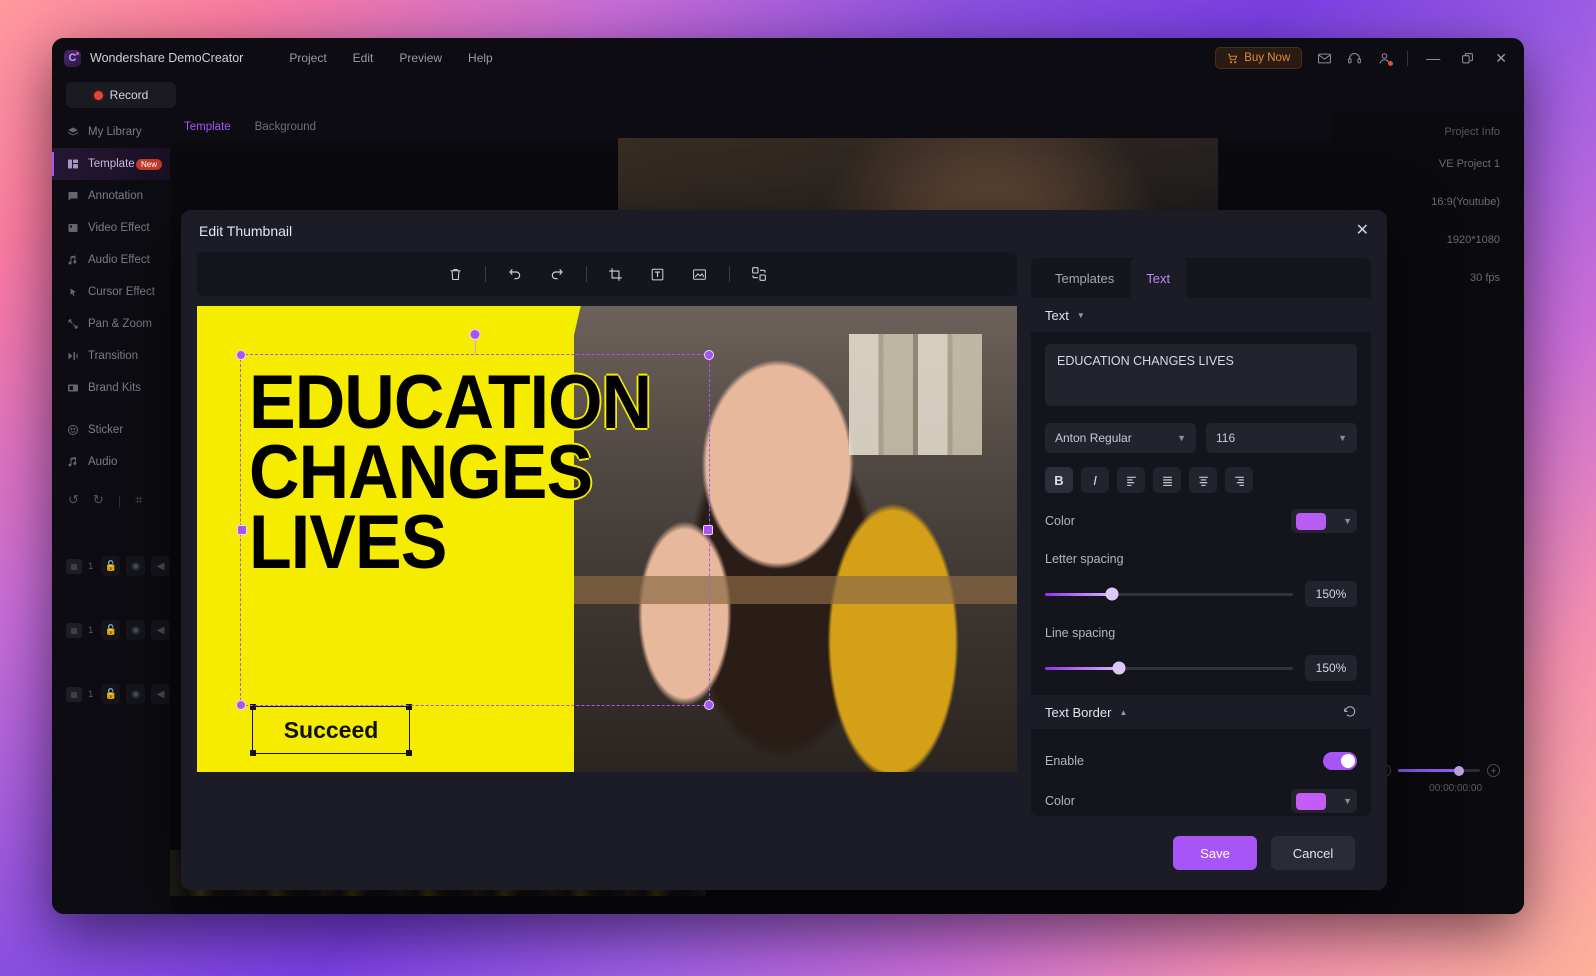 Image resolution: width=1596 pixels, height=976 pixels. Describe the element at coordinates (759, 274) in the screenshot. I see `replace-icon` at that location.